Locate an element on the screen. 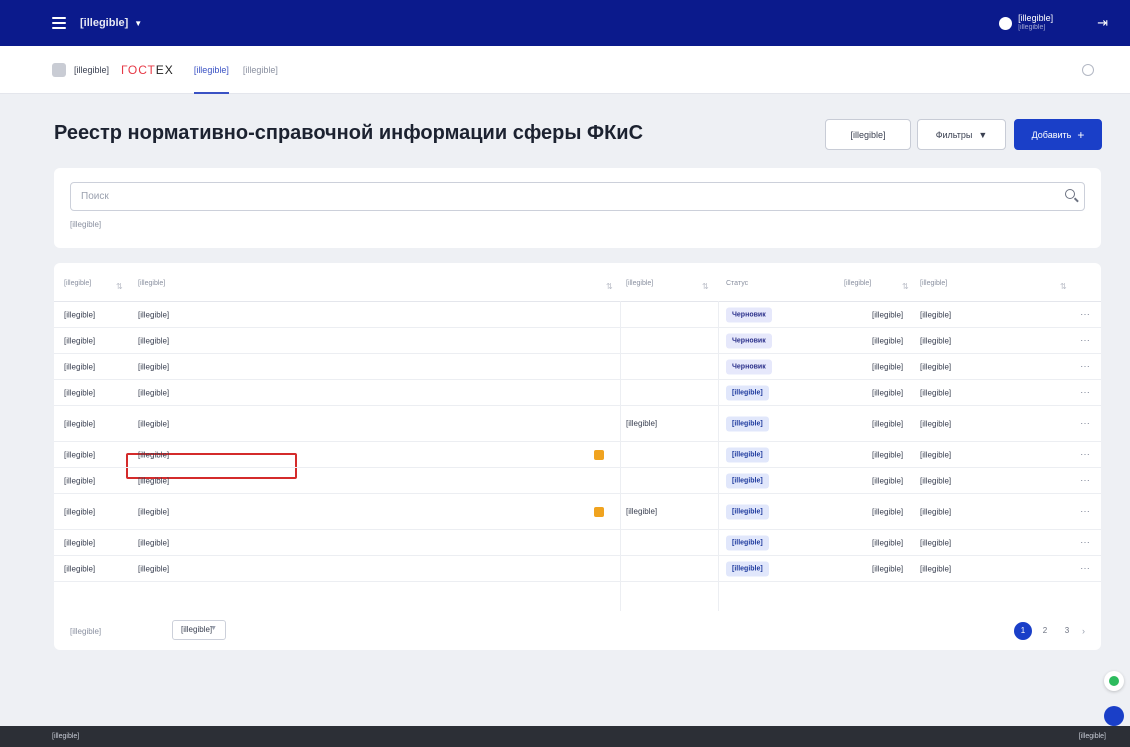 Image resolution: width=1130 pixels, height=747 pixels. help-icon is located at coordinates (1088, 70).